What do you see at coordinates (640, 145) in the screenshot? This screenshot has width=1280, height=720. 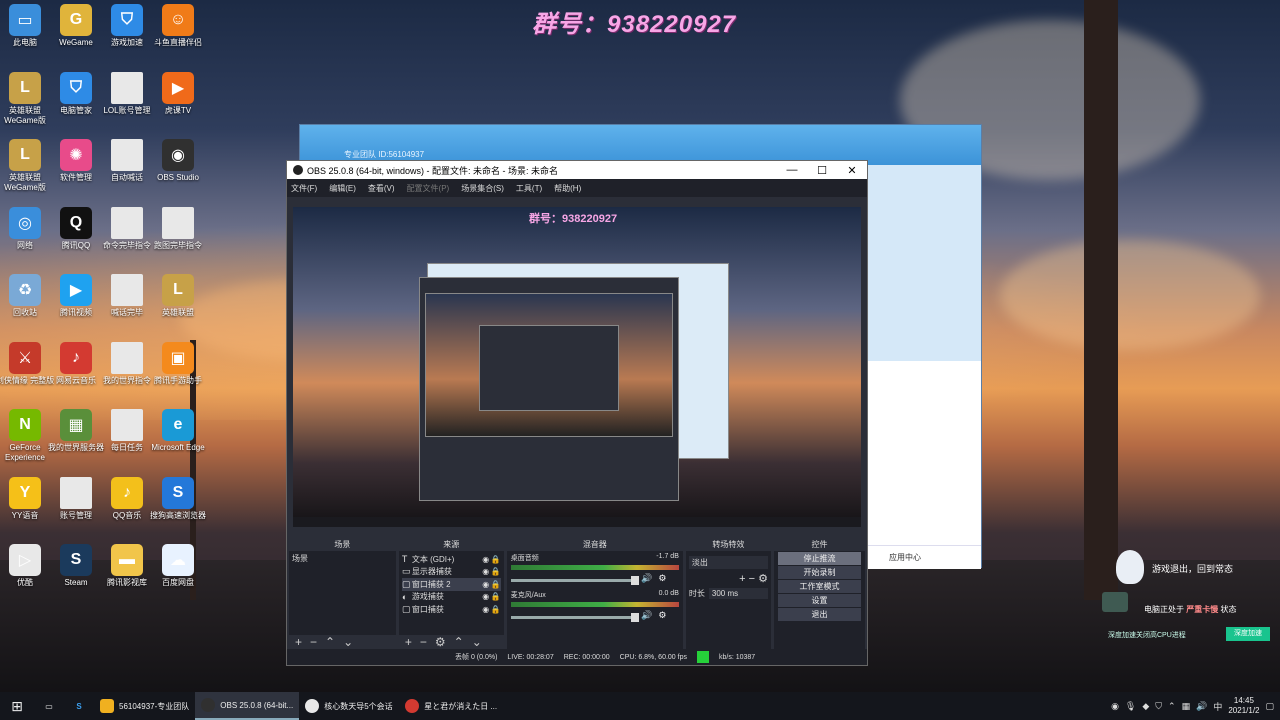 I see `chat-window-titlebar: 专业团队 ID:56104937` at bounding box center [640, 145].